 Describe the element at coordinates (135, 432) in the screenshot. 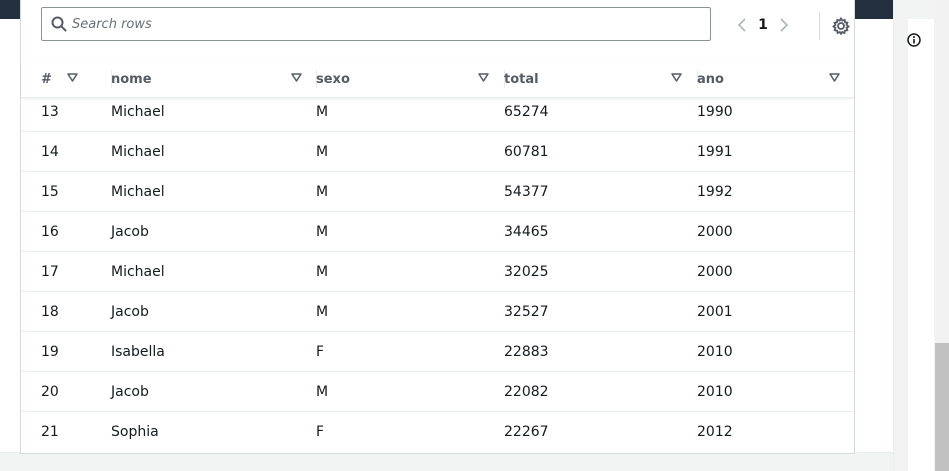

I see `cell-nome: Sophia` at that location.